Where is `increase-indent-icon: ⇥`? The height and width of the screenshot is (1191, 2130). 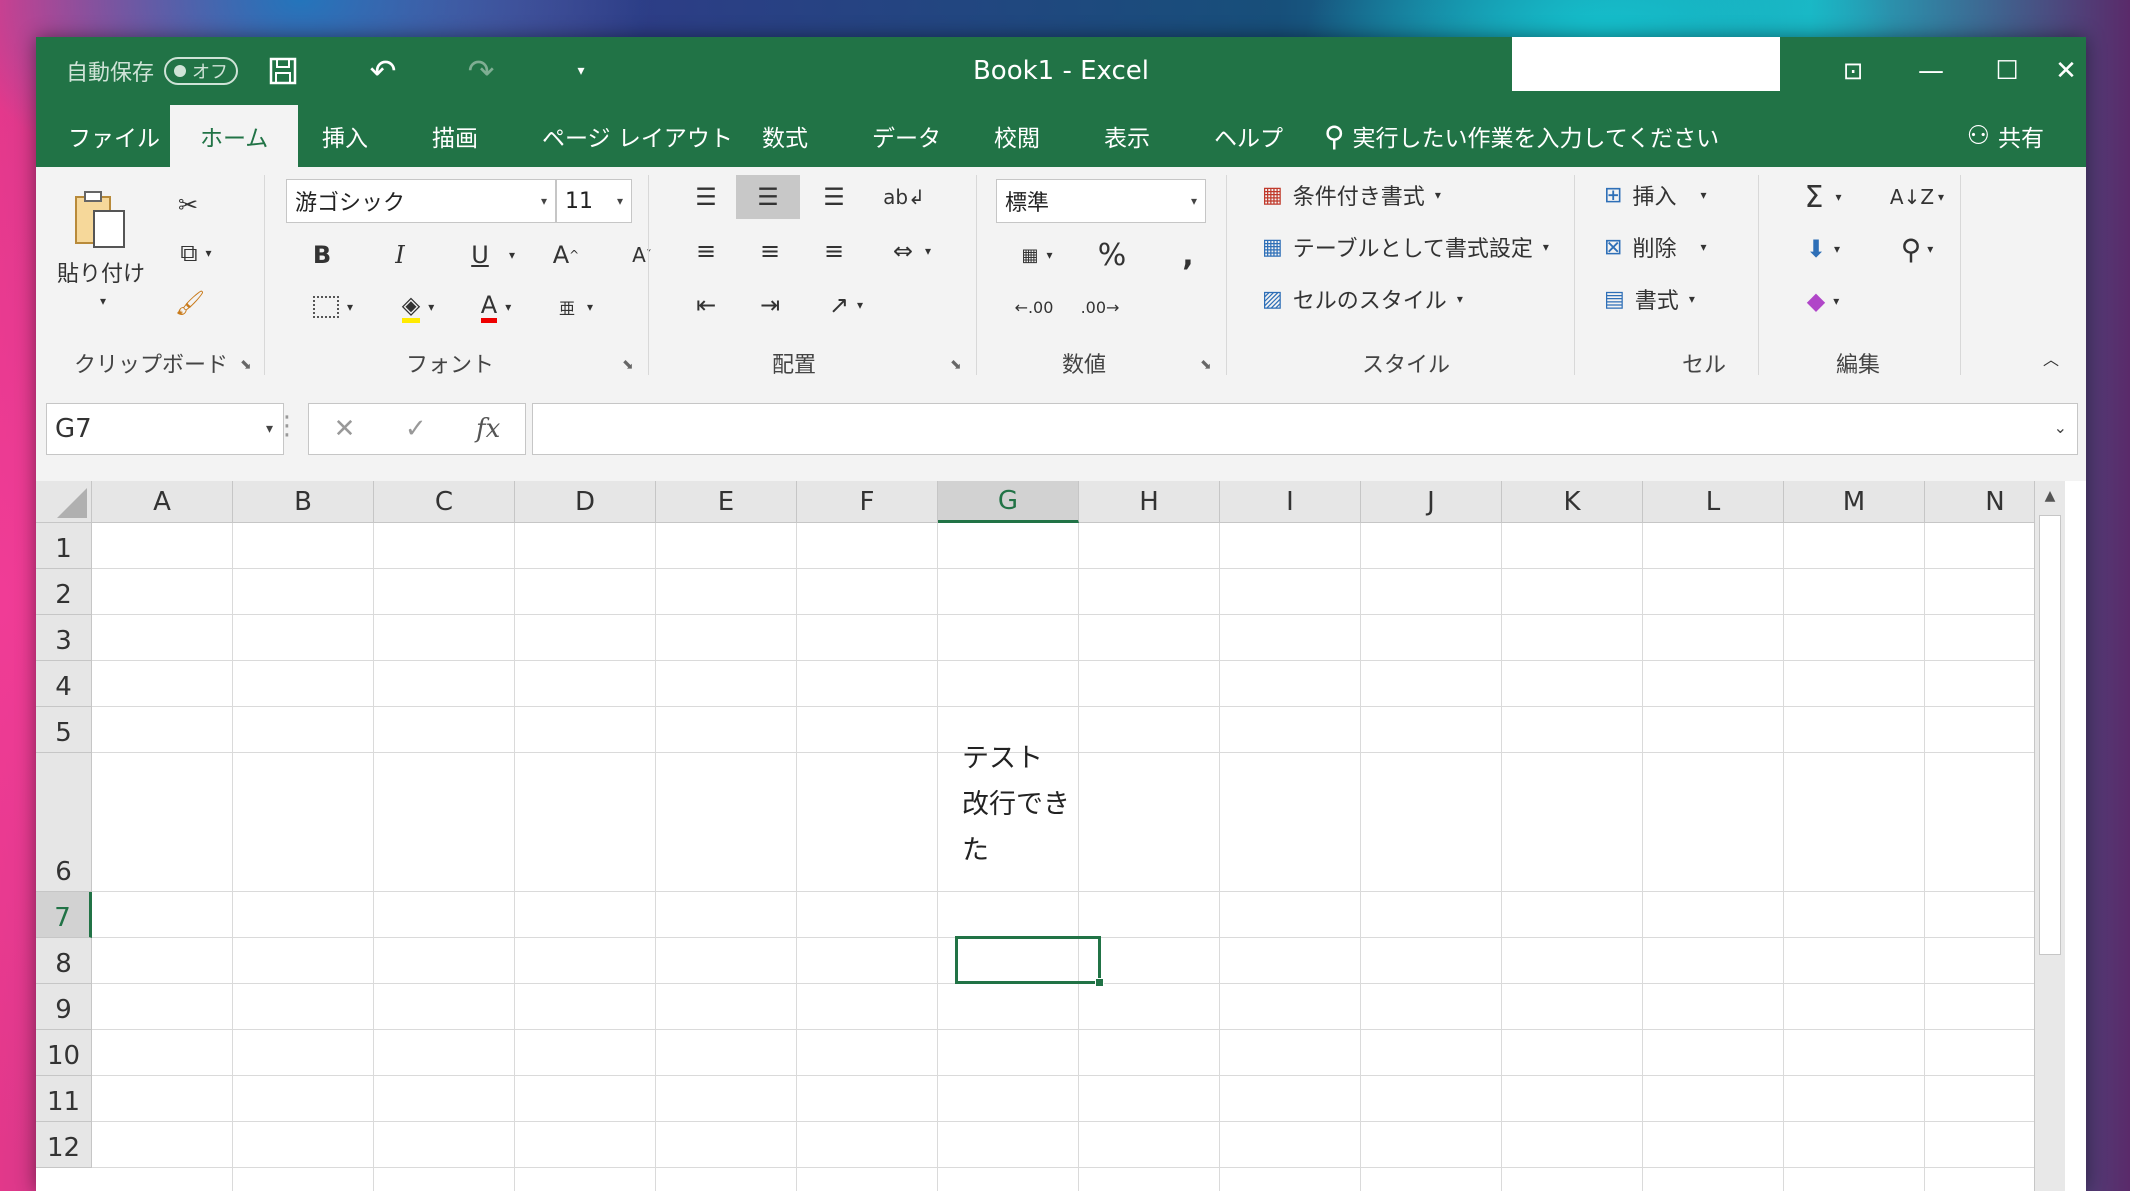 increase-indent-icon: ⇥ is located at coordinates (770, 305).